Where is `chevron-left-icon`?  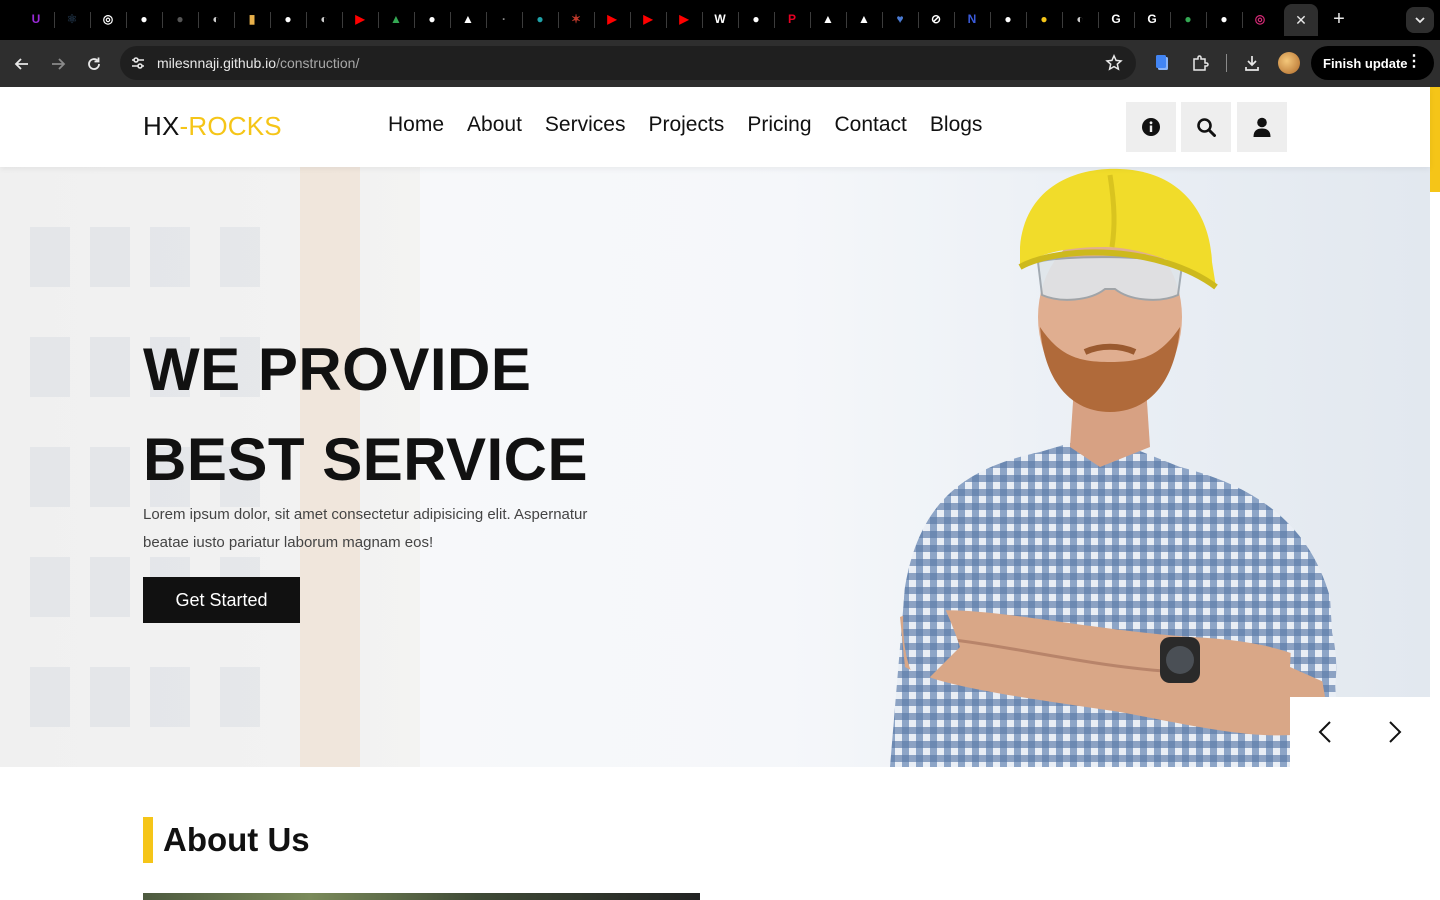 chevron-left-icon is located at coordinates (1324, 732).